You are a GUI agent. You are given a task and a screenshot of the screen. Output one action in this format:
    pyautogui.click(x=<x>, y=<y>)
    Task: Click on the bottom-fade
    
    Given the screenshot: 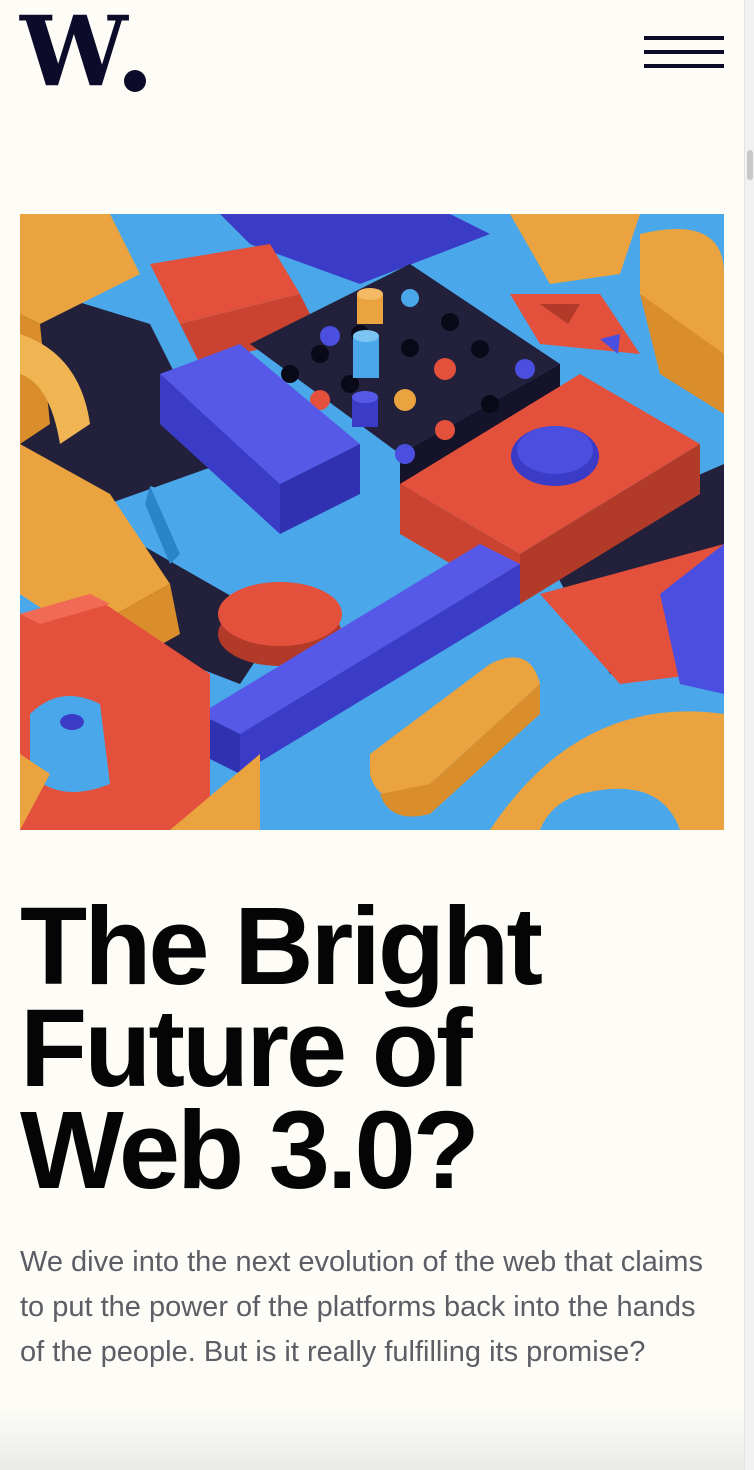 What is the action you would take?
    pyautogui.click(x=372, y=1440)
    